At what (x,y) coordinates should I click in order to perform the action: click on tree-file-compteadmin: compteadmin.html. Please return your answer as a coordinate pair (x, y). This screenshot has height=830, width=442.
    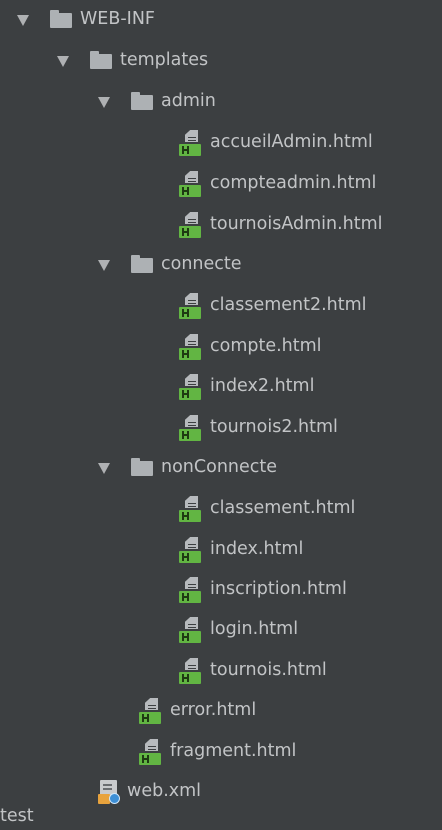
    Looking at the image, I should click on (277, 184).